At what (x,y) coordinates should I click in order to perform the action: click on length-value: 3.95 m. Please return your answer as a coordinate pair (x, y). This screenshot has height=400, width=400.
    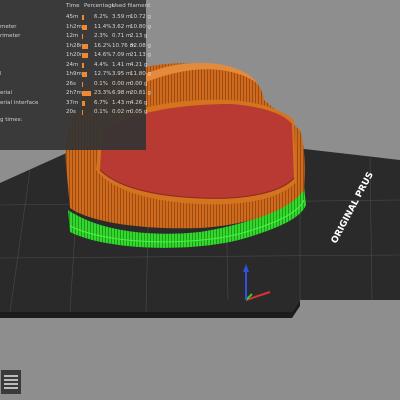
    Looking at the image, I should click on (122, 74).